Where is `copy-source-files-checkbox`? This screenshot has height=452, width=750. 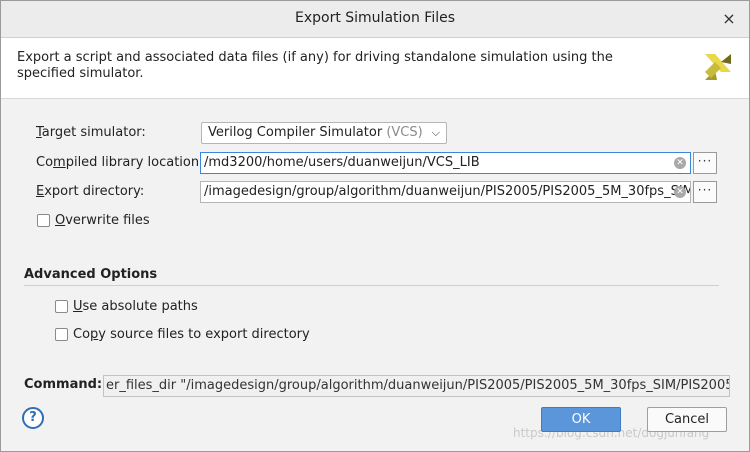 copy-source-files-checkbox is located at coordinates (61, 334).